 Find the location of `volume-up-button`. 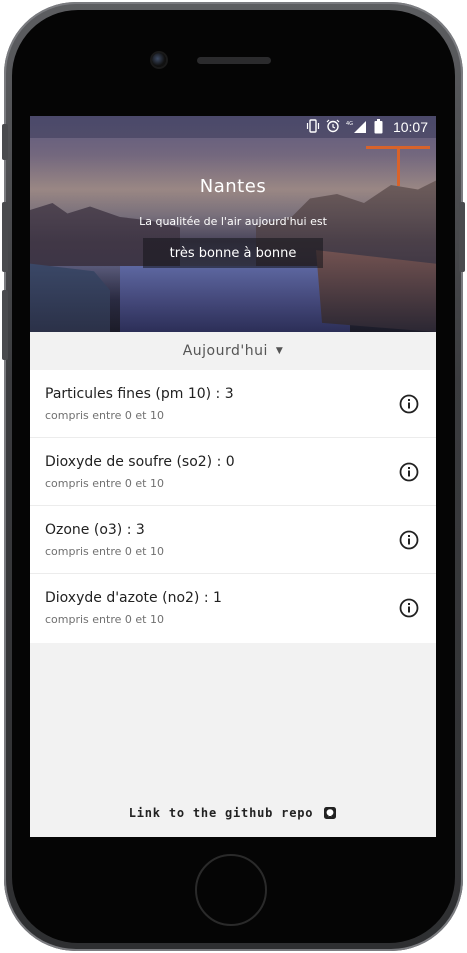

volume-up-button is located at coordinates (5, 237).